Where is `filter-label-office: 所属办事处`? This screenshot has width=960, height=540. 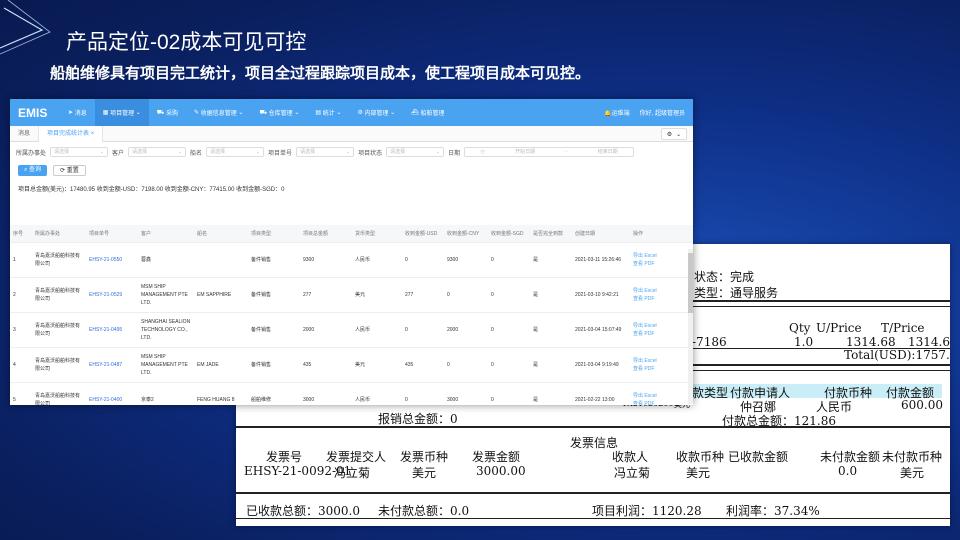 filter-label-office: 所属办事处 is located at coordinates (31, 153).